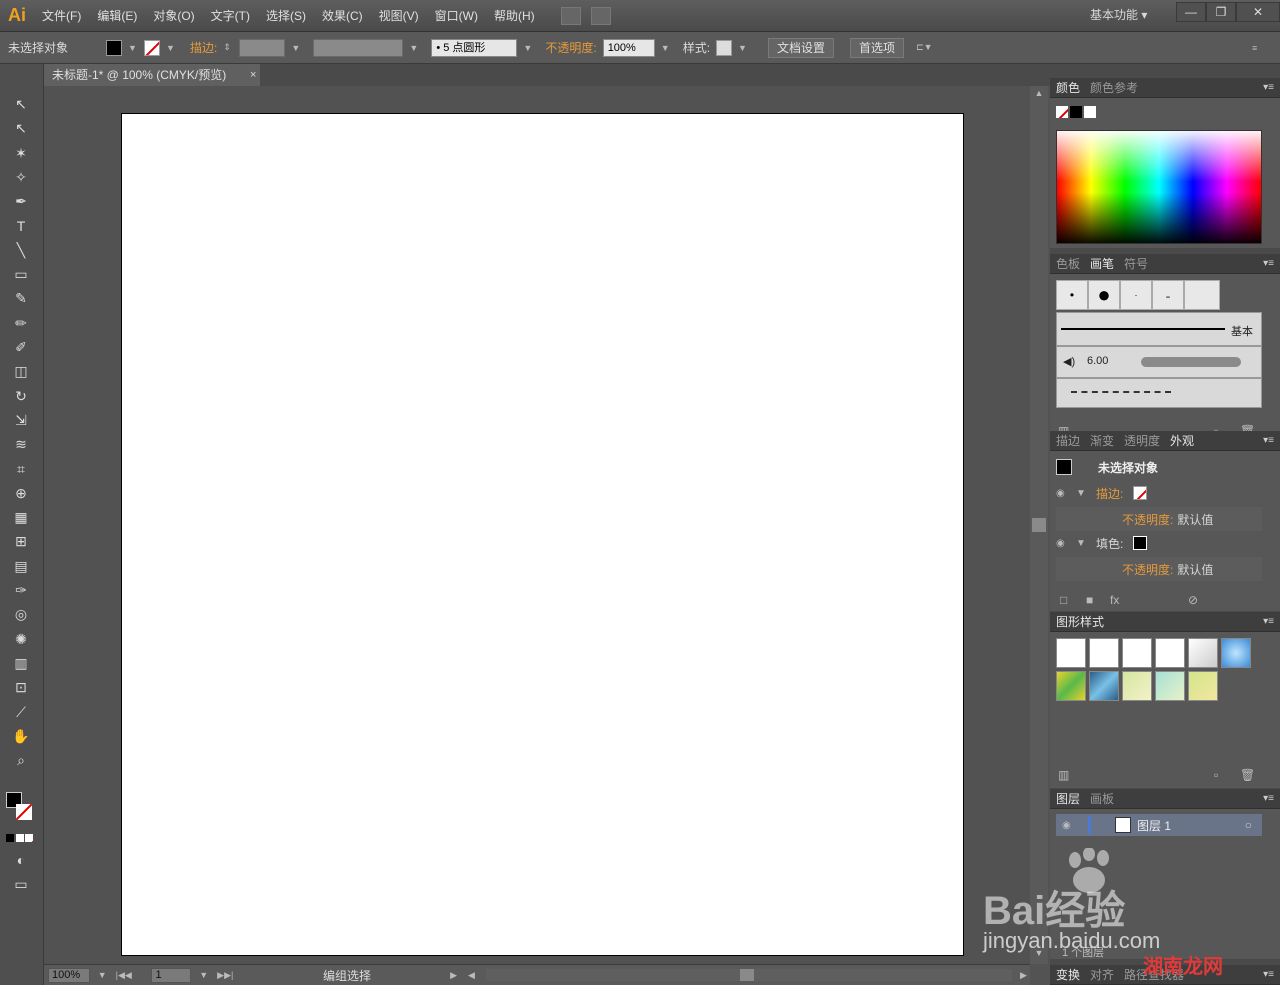 Image resolution: width=1280 pixels, height=985 pixels. Describe the element at coordinates (21, 663) in the screenshot. I see `column-graph-tool-icon: ▥` at that location.